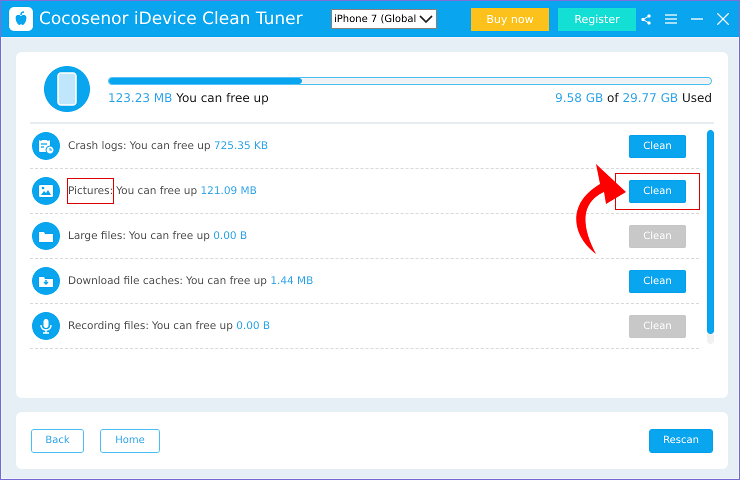  Describe the element at coordinates (97, 146) in the screenshot. I see `item-label: Crash logs:` at that location.